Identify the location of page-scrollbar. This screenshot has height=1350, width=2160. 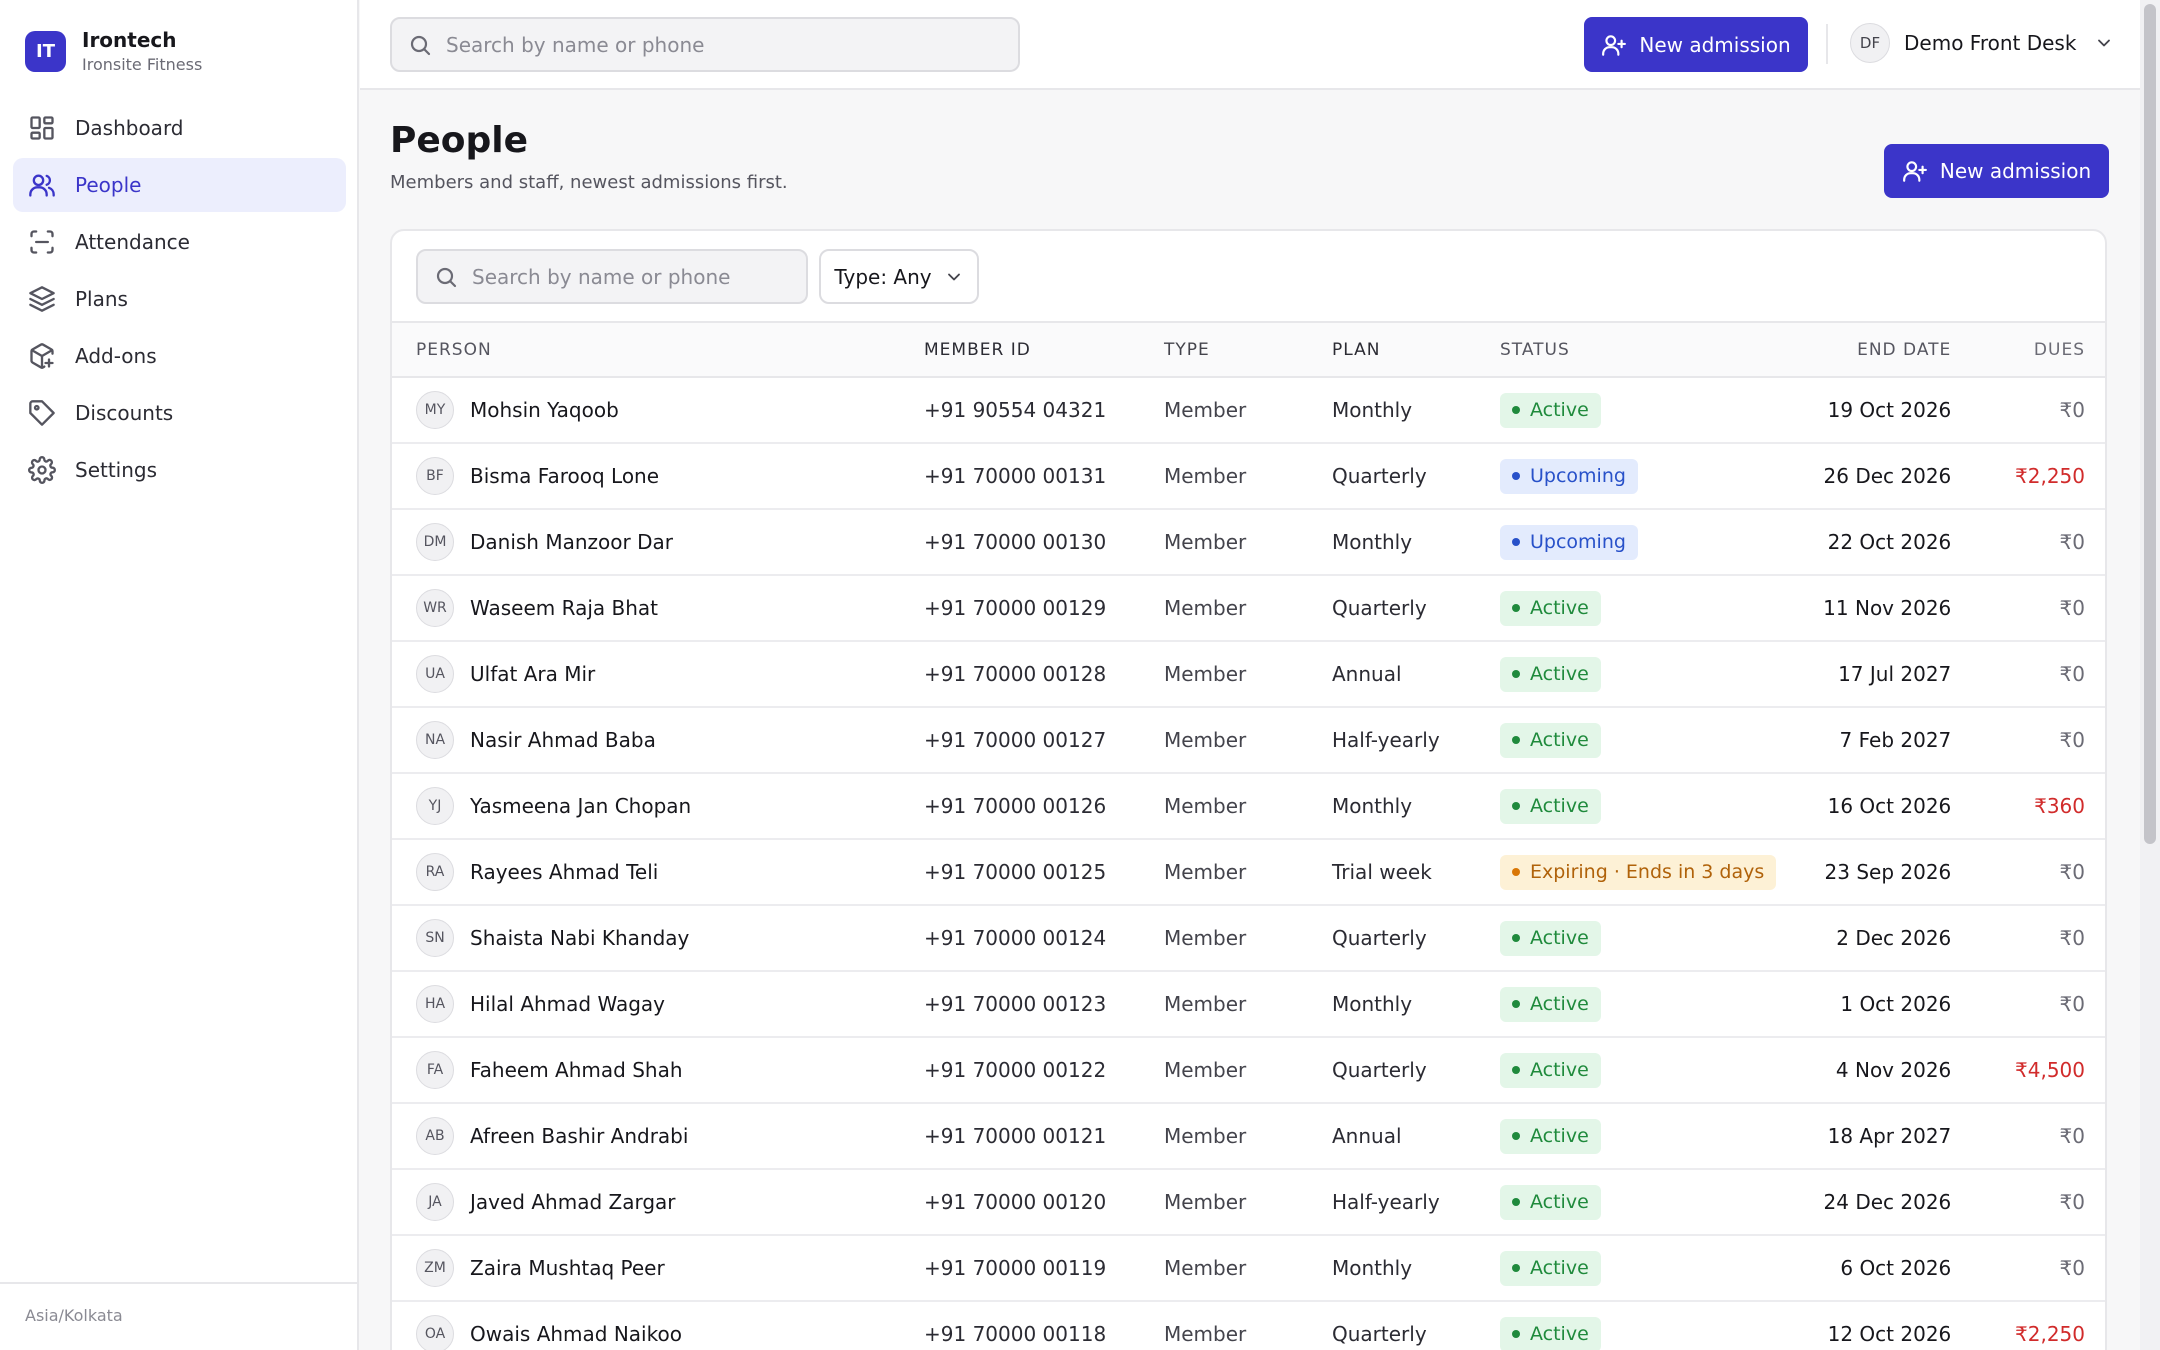
(2150, 675).